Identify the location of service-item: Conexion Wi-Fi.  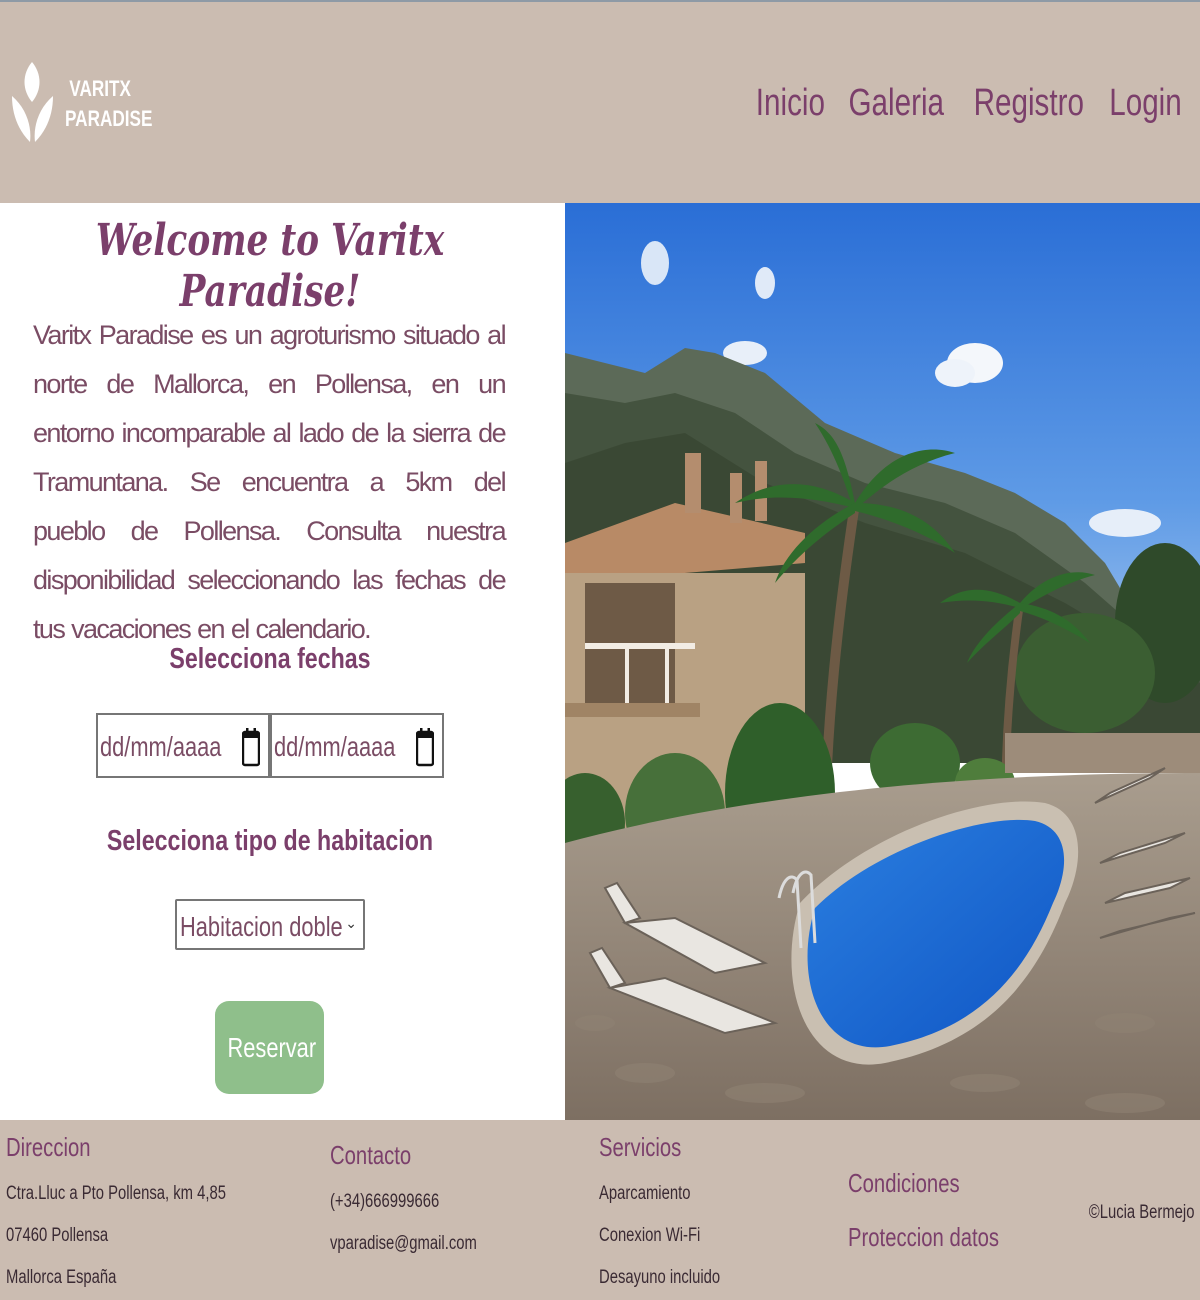
(650, 1235).